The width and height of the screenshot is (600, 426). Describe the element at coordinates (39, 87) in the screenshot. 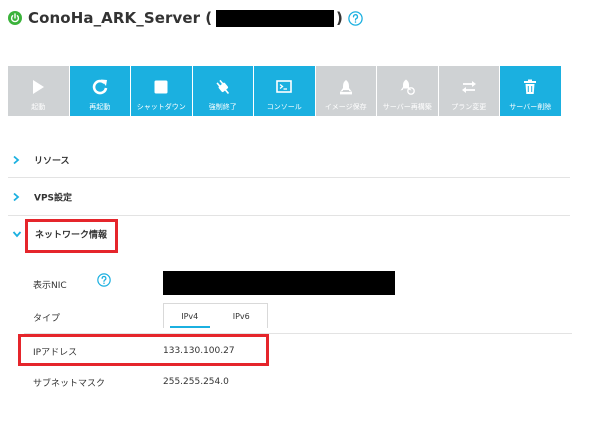

I see `play-icon` at that location.